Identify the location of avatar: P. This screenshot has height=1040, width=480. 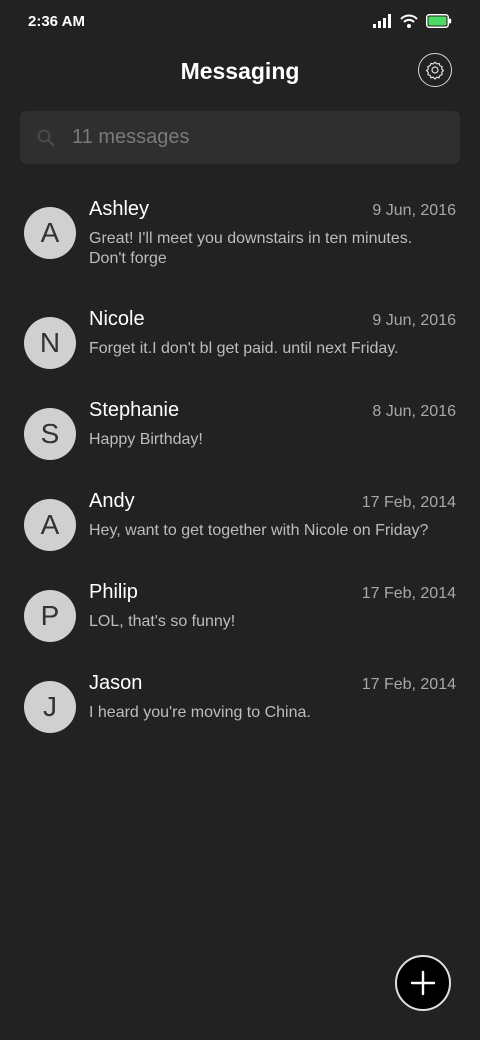
(50, 616).